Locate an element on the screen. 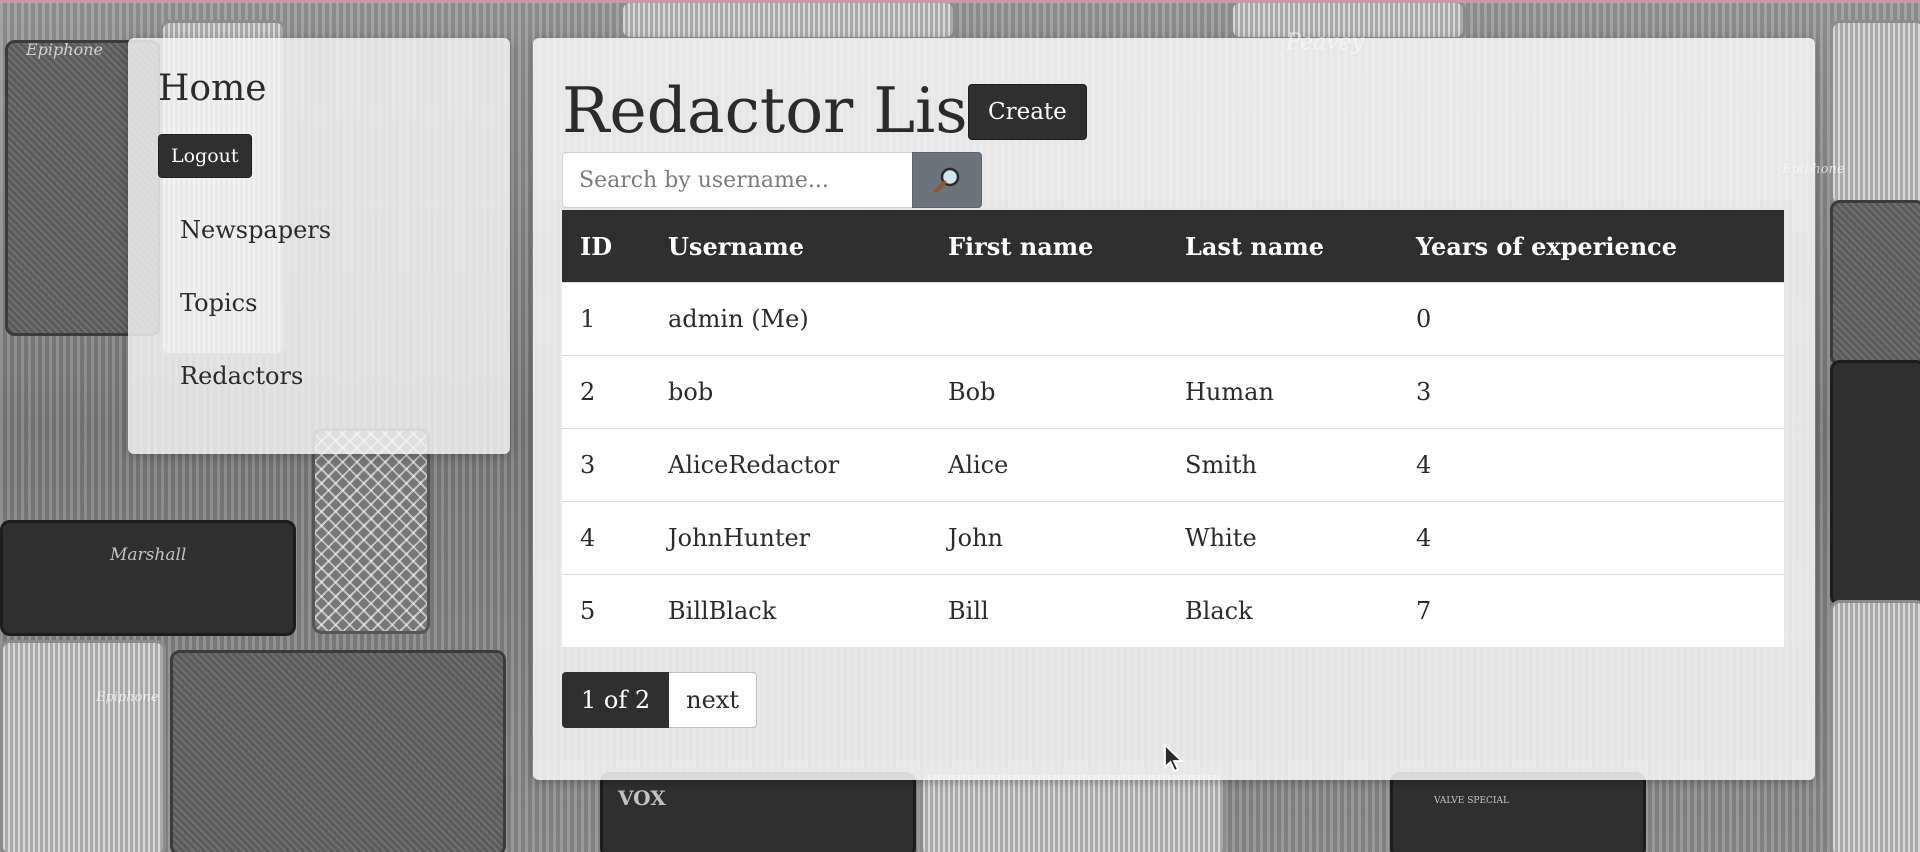 This screenshot has width=1920, height=852. cell-last-name: Human is located at coordinates (1282, 392).